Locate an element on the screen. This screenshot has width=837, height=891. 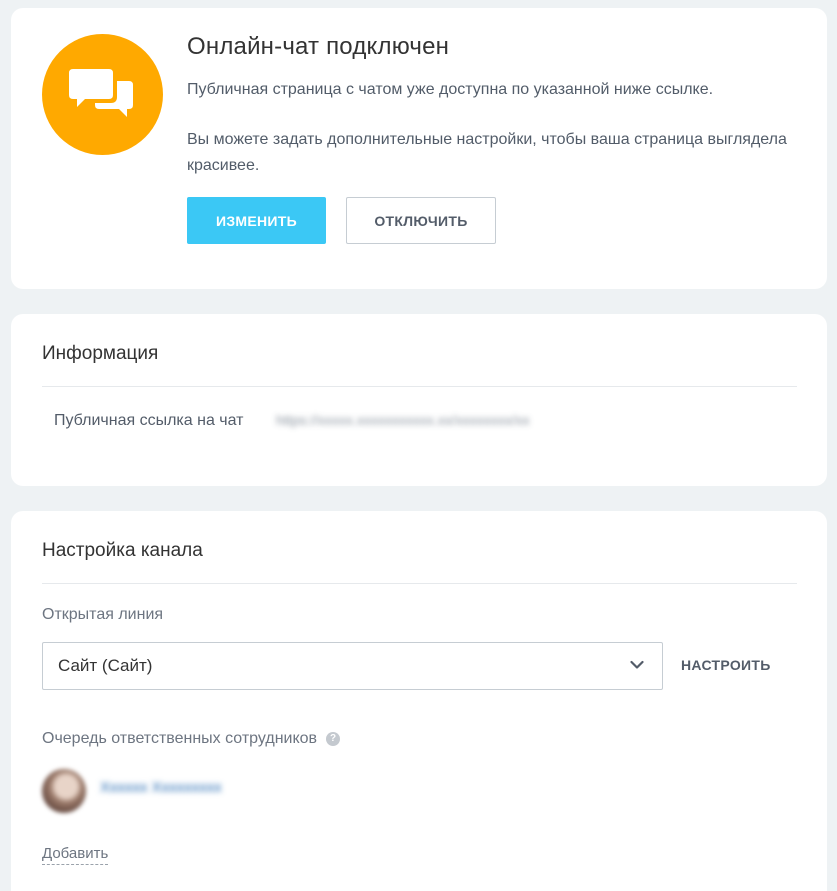
queue-label-row: Очередь ответственных сотрудников ? is located at coordinates (191, 739).